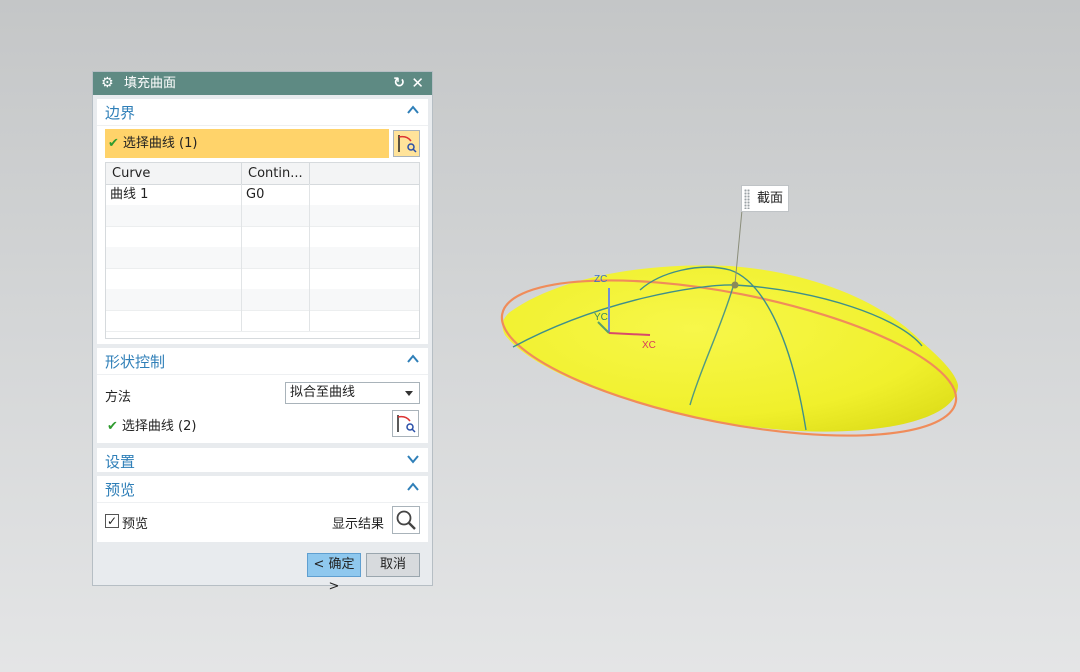  Describe the element at coordinates (262, 112) in the screenshot. I see `boundary-section-header: 边界` at that location.